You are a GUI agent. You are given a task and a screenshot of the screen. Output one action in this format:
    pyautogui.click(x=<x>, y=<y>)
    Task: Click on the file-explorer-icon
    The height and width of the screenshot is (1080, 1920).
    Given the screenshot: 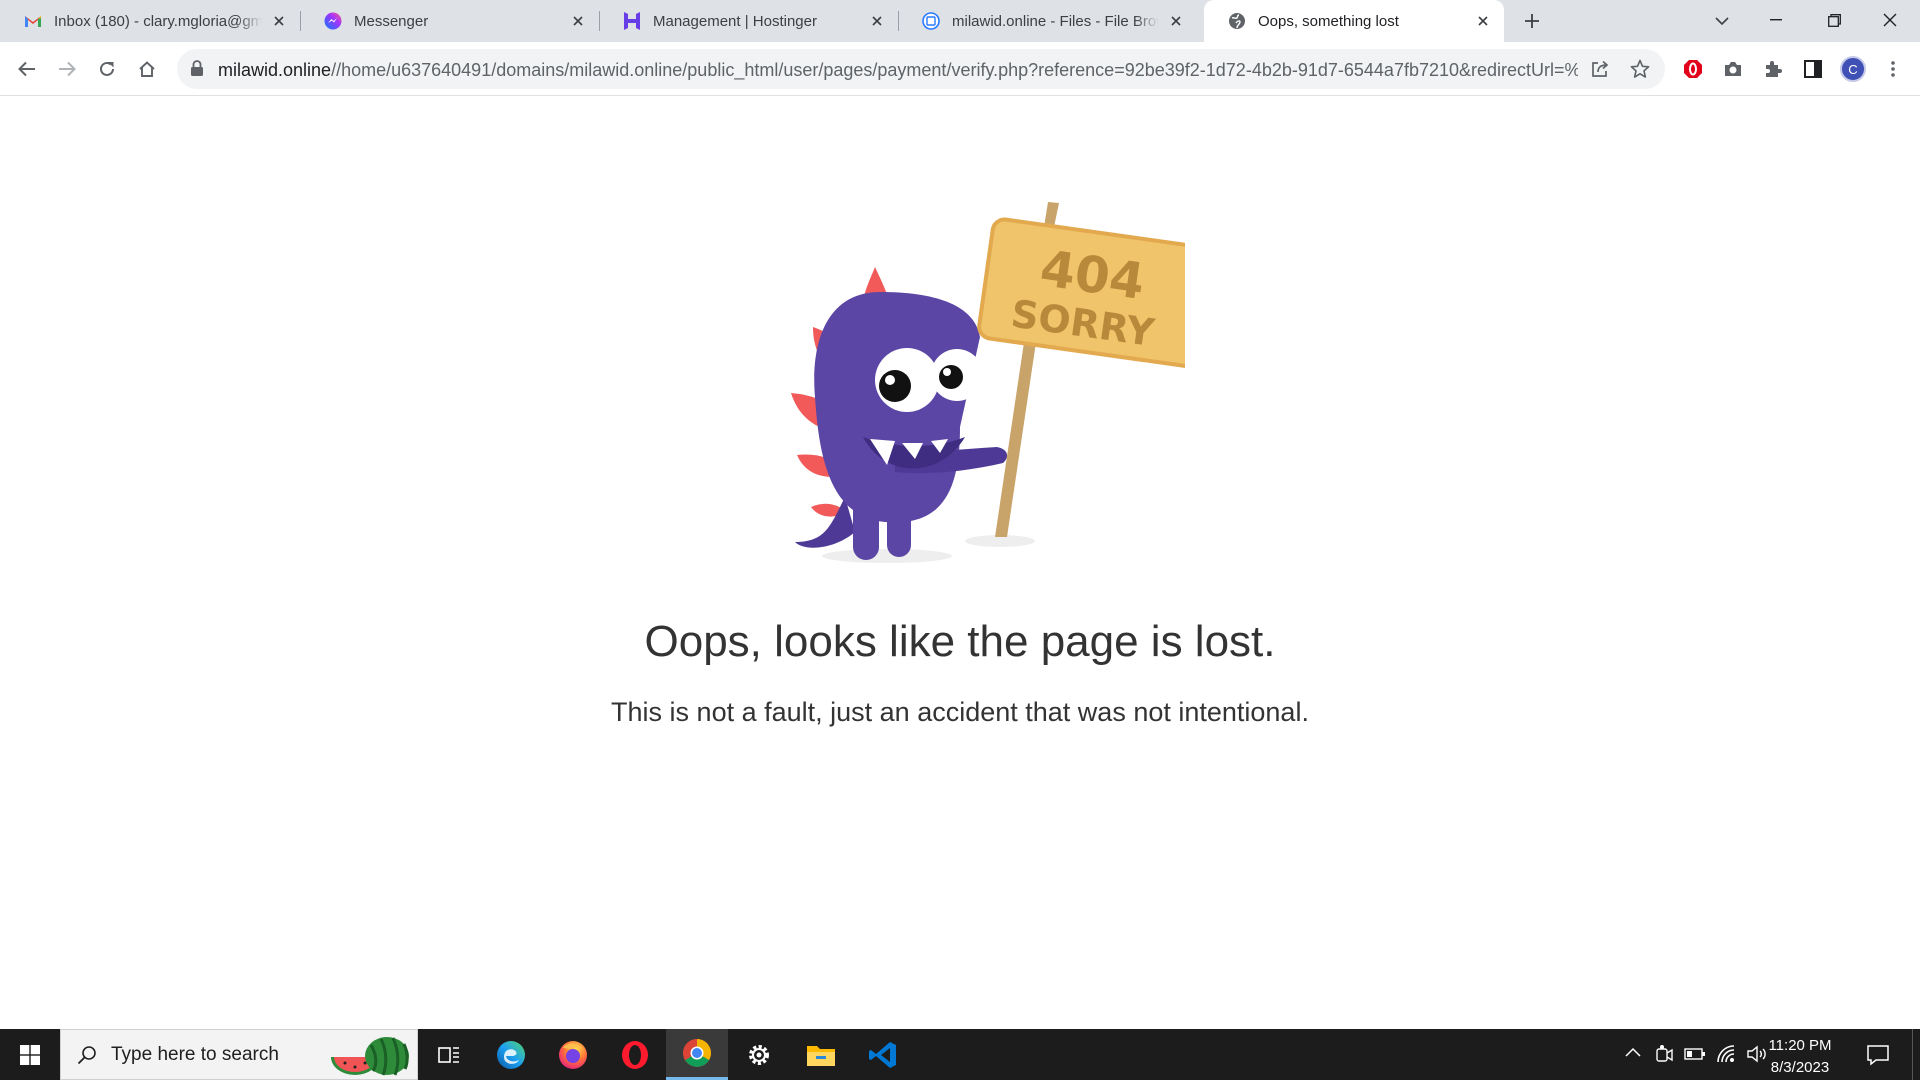 What is the action you would take?
    pyautogui.click(x=821, y=1055)
    